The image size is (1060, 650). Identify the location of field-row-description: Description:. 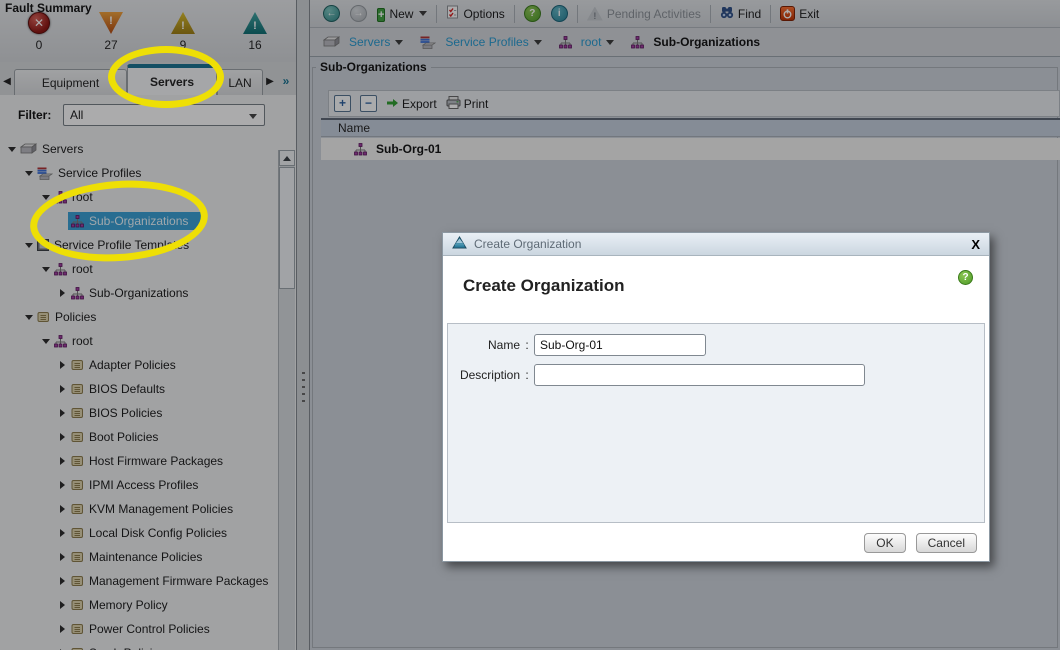
(716, 374).